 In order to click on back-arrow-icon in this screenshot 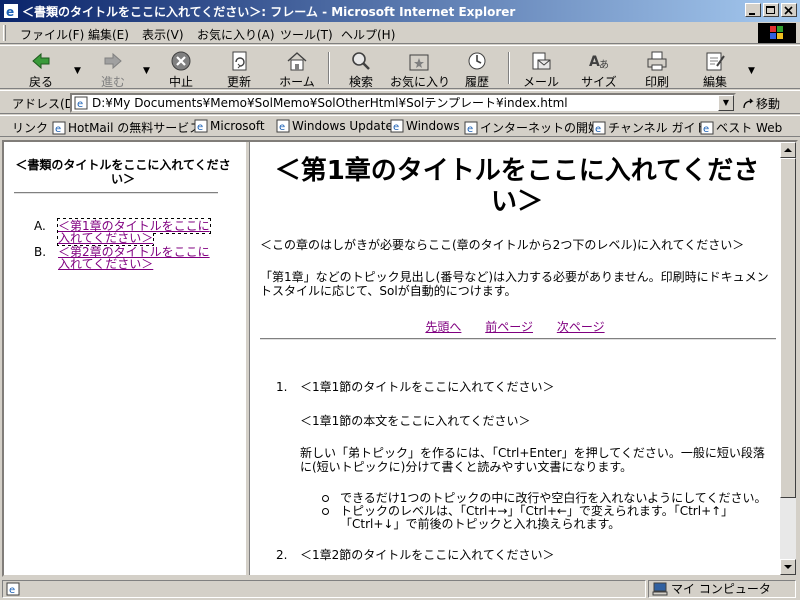, I will do `click(41, 61)`.